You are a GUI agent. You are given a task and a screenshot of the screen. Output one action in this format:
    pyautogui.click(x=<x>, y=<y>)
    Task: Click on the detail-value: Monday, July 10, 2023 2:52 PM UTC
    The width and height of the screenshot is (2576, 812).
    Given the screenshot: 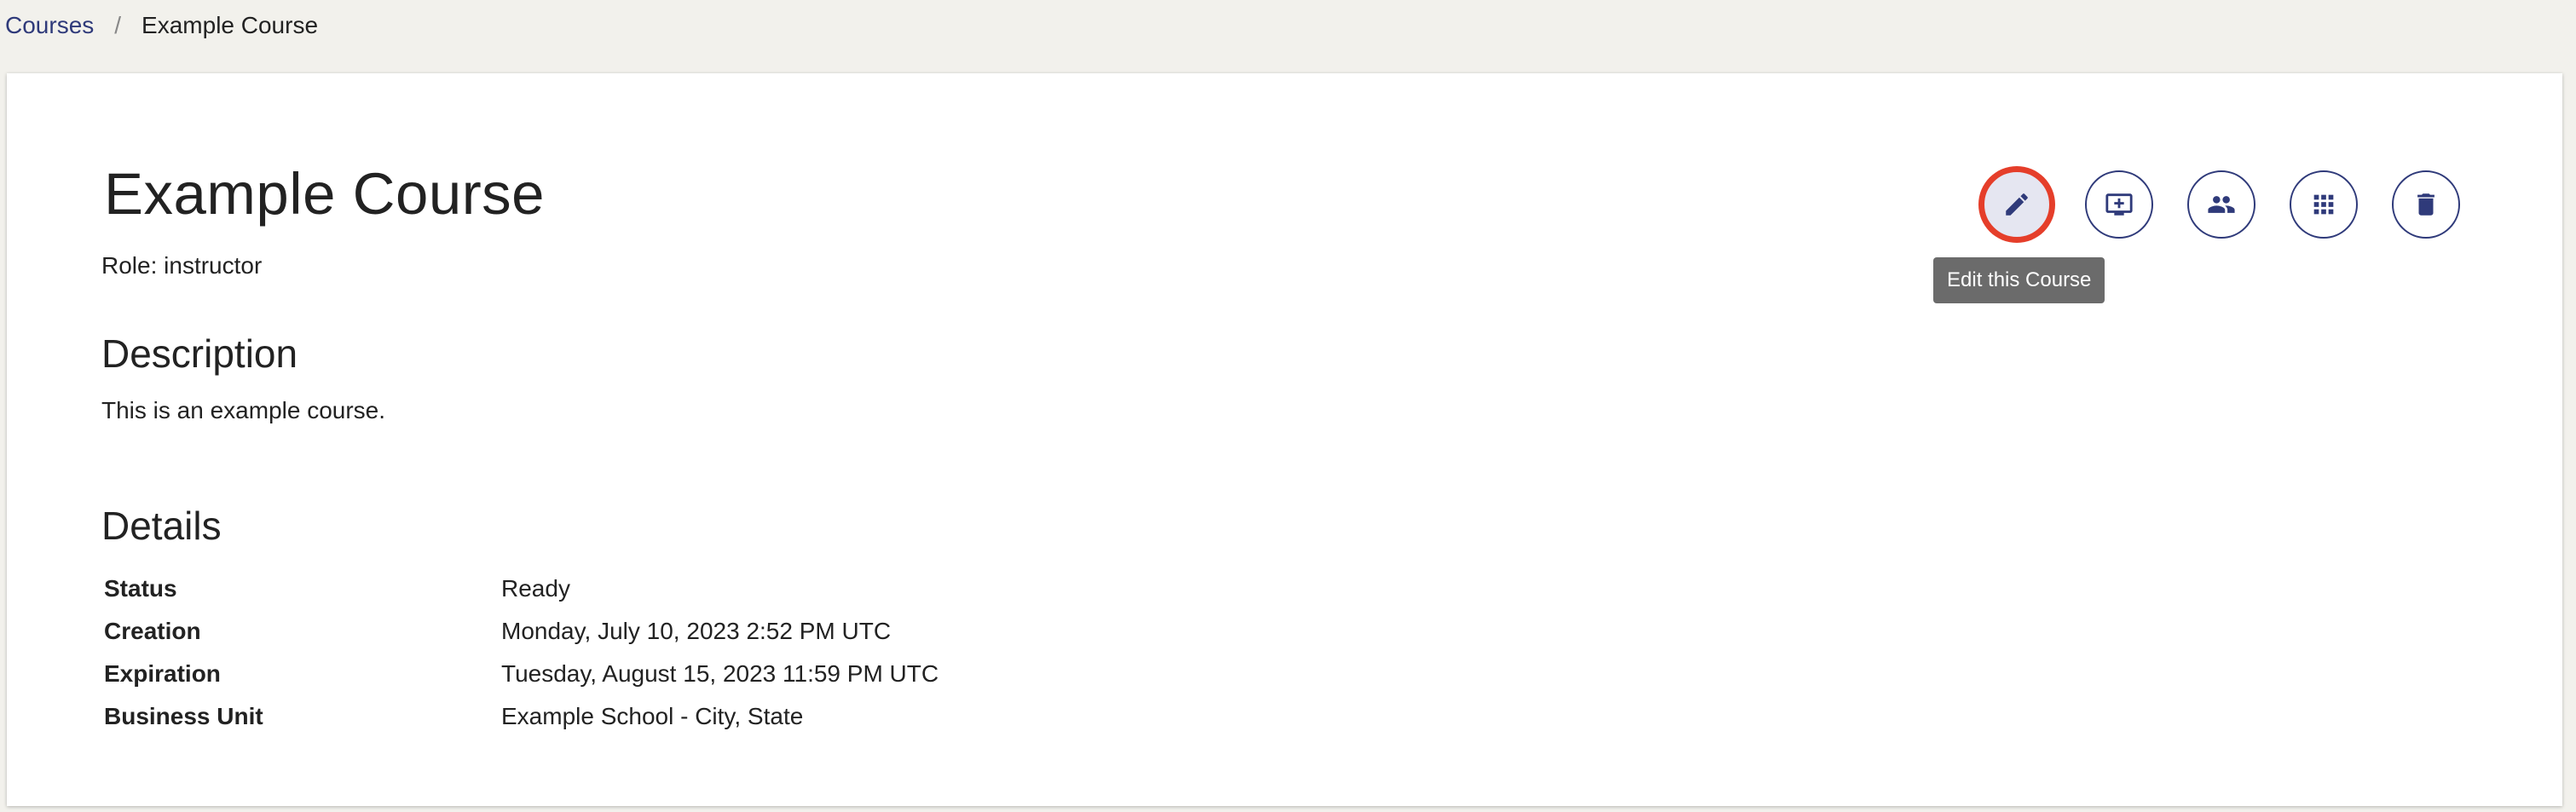 What is the action you would take?
    pyautogui.click(x=696, y=631)
    